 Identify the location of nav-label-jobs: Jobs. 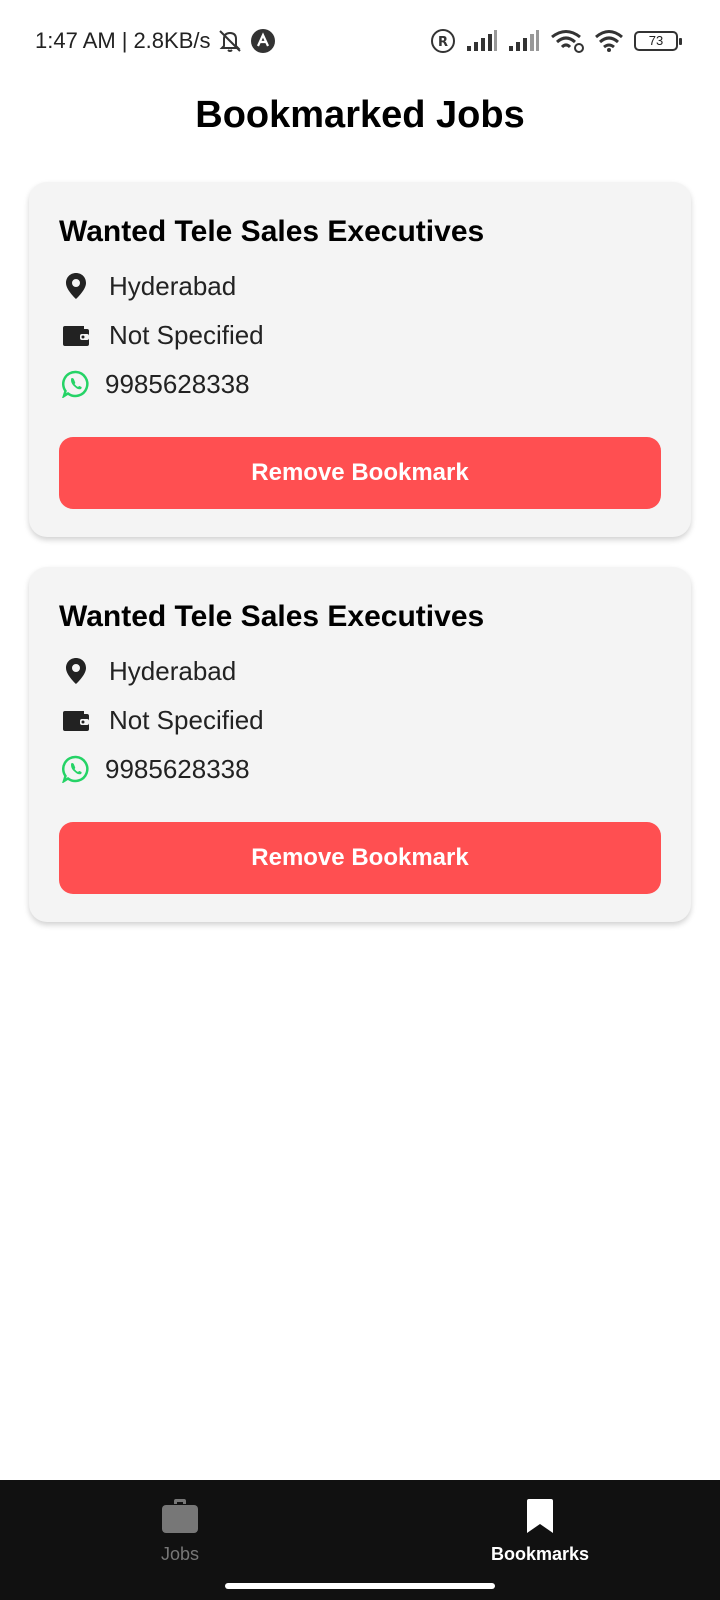
(180, 1554).